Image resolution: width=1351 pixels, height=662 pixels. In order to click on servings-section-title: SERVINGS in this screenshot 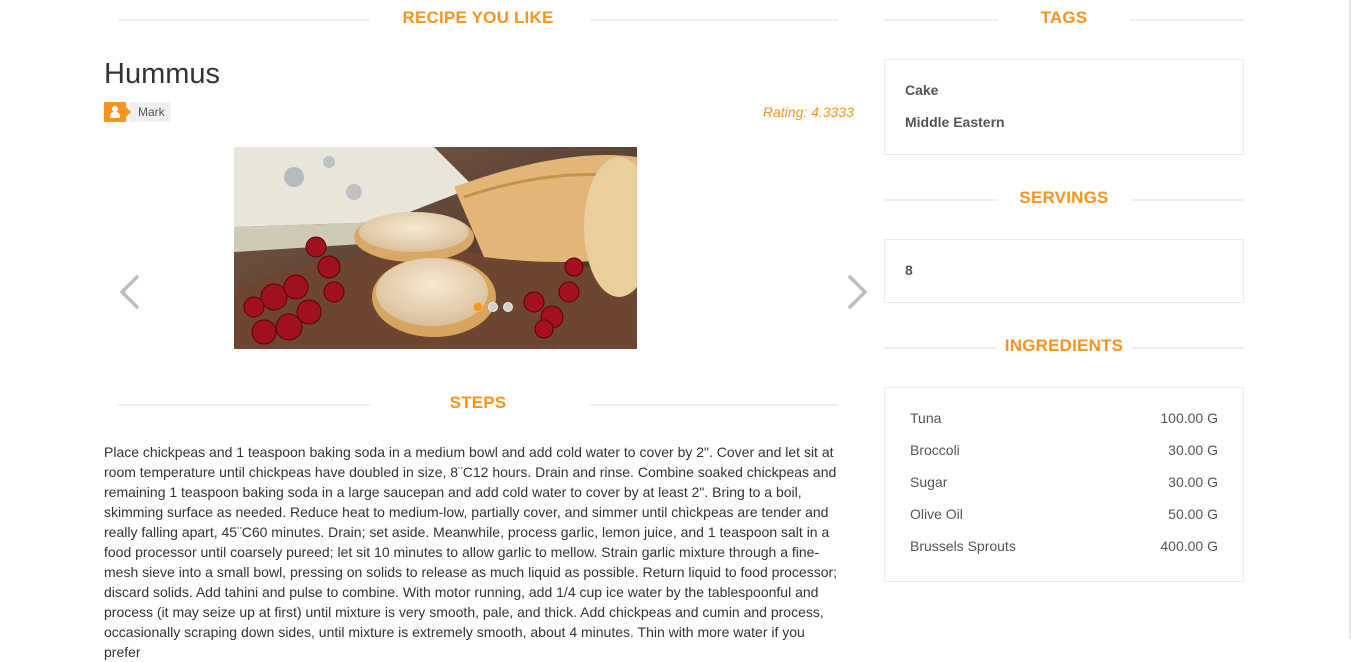, I will do `click(1064, 197)`.